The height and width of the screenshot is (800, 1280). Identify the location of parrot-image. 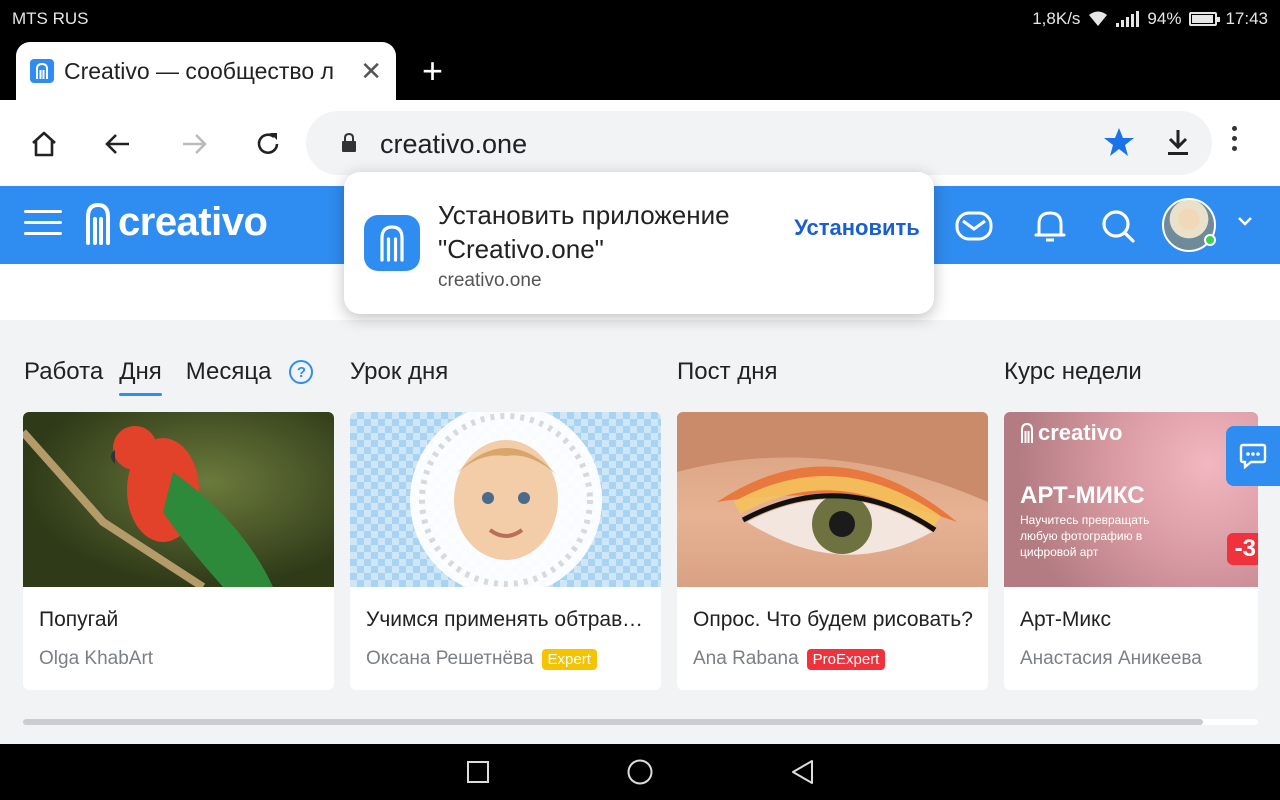
(178, 499).